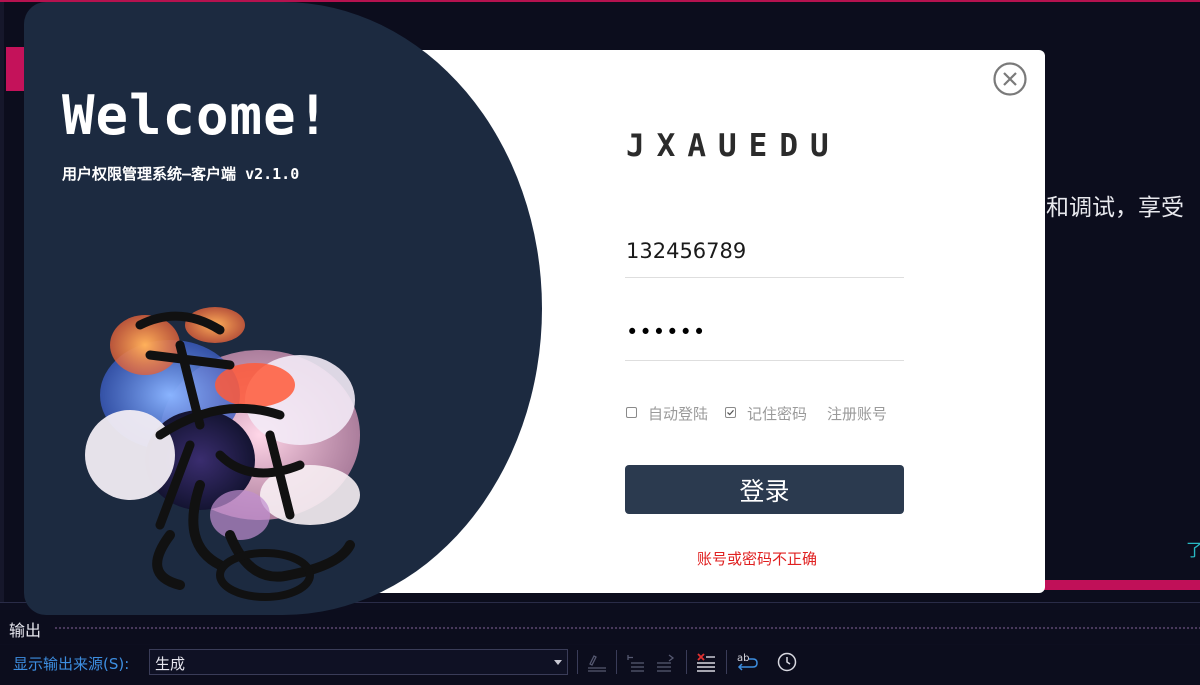 Image resolution: width=1200 pixels, height=685 pixels. What do you see at coordinates (631, 412) in the screenshot?
I see `auto-login-checkbox` at bounding box center [631, 412].